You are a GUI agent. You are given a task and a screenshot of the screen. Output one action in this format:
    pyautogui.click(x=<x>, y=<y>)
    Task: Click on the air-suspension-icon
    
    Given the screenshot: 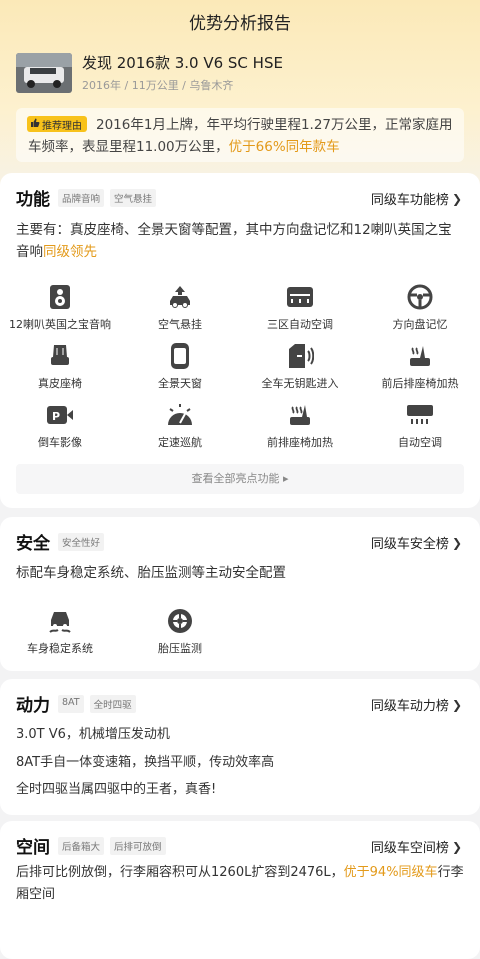 What is the action you would take?
    pyautogui.click(x=180, y=297)
    